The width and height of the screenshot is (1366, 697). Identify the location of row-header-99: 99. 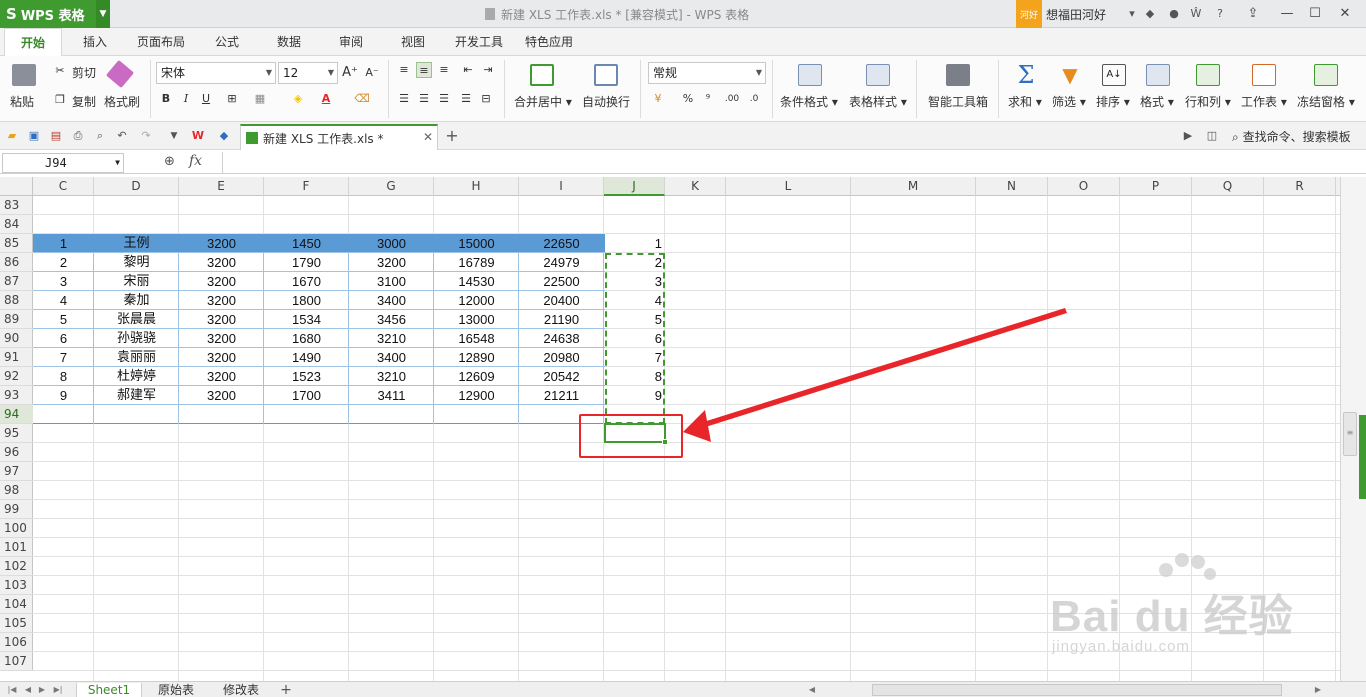
(16, 509).